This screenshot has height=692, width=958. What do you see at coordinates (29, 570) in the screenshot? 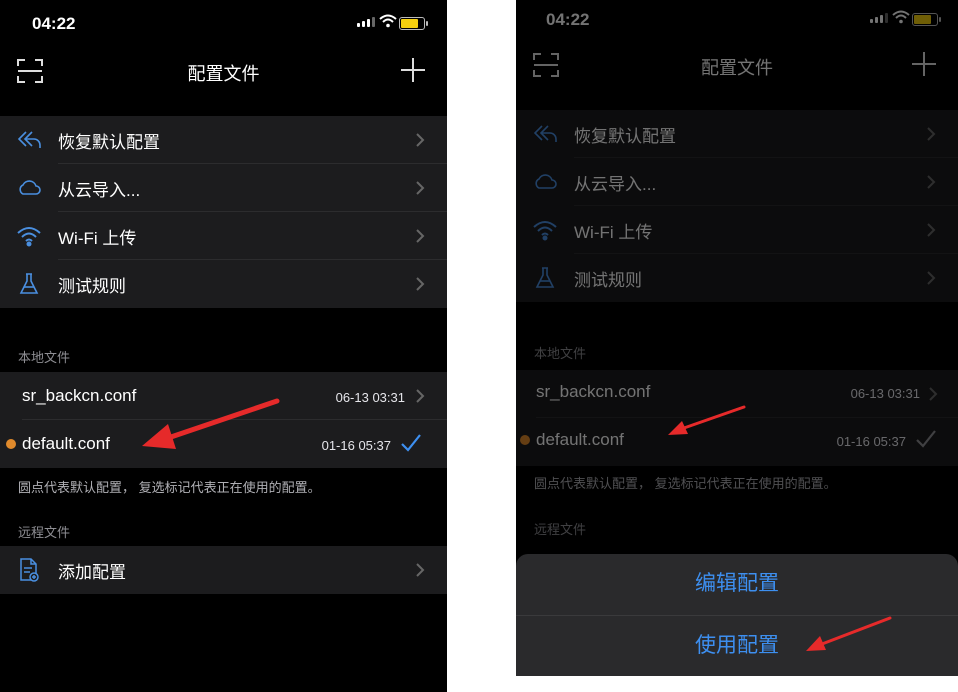
I see `add-file-icon` at bounding box center [29, 570].